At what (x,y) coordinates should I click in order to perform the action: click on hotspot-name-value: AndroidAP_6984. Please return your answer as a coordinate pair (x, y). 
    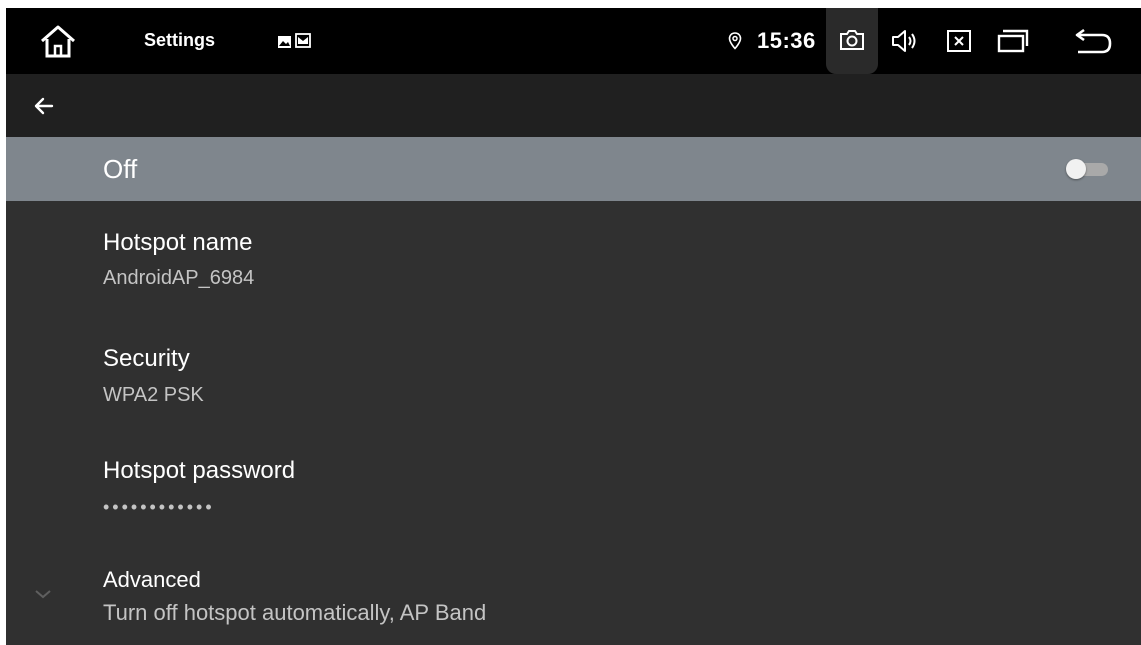
    Looking at the image, I should click on (179, 278).